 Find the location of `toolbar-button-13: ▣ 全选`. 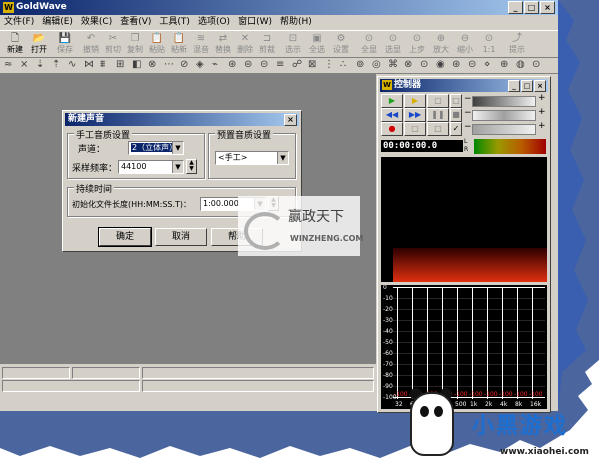

toolbar-button-13: ▣ 全选 is located at coordinates (317, 44).